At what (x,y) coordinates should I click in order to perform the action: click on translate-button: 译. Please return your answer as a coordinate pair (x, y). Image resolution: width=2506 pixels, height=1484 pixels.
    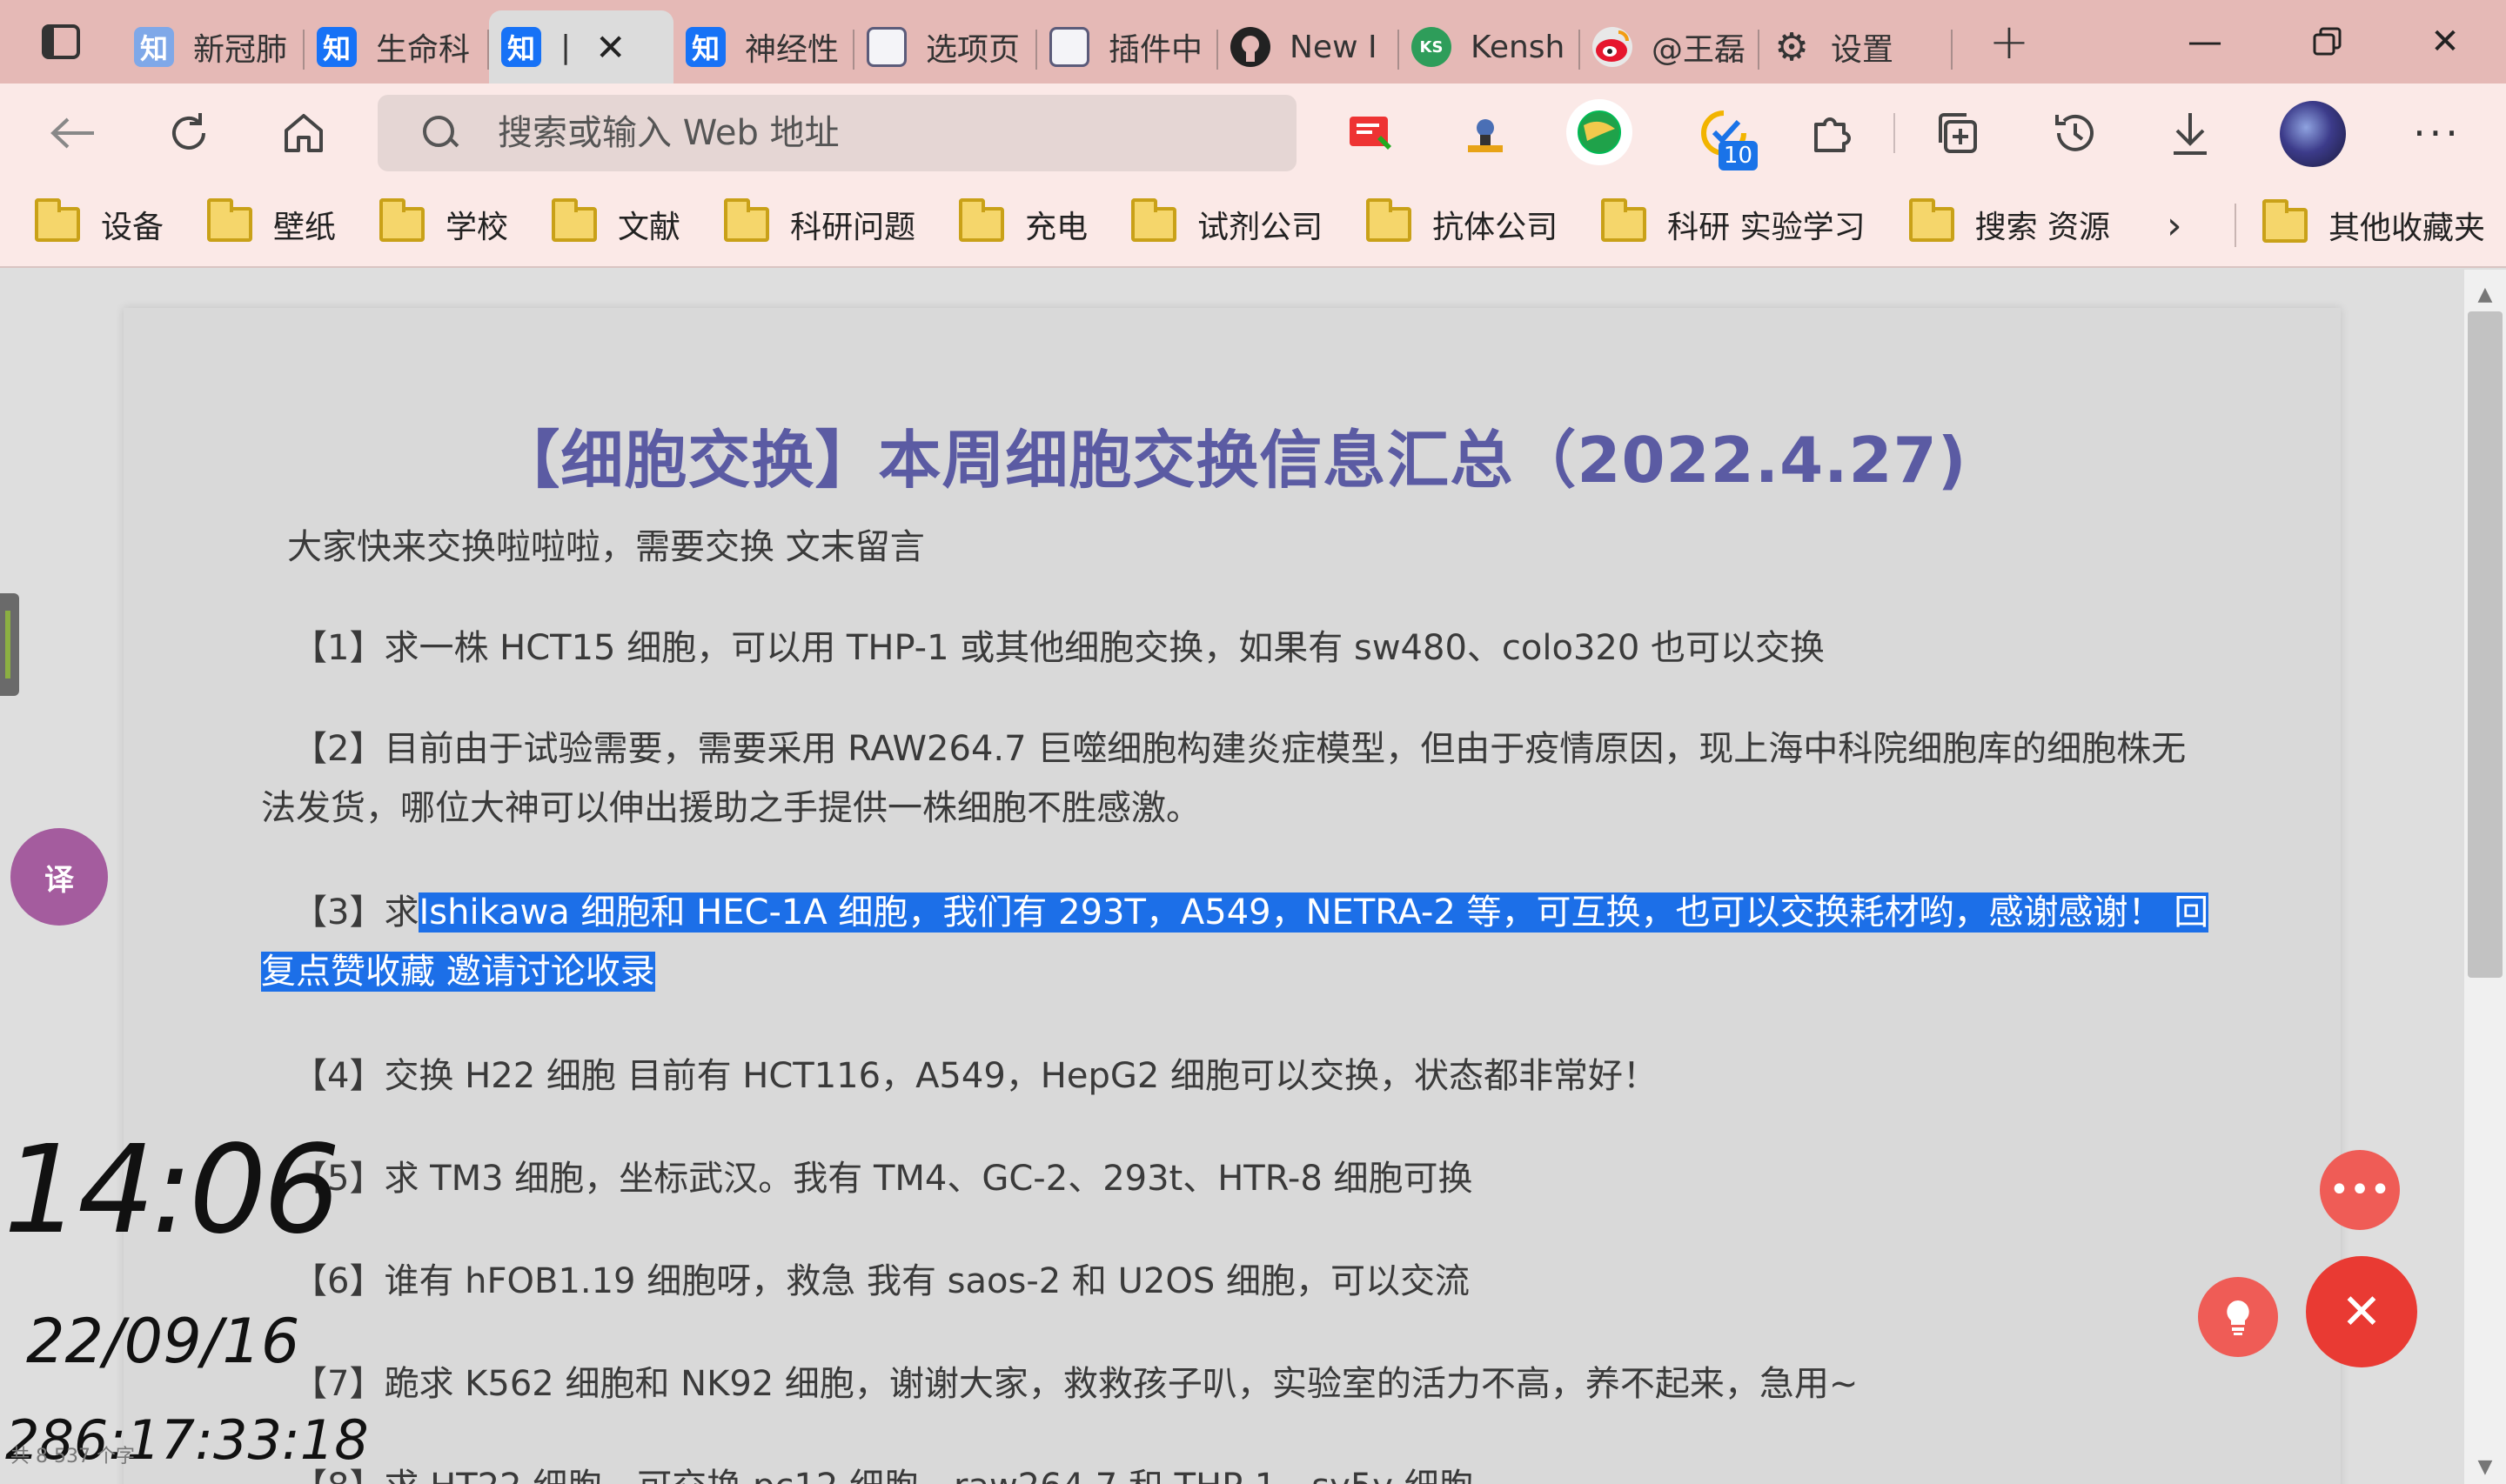
    Looking at the image, I should click on (59, 877).